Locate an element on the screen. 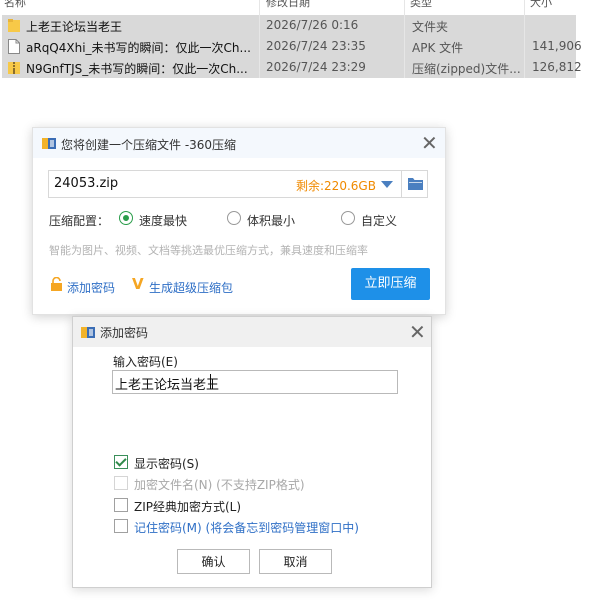 The width and height of the screenshot is (595, 615). encrypt-filename-label: 加密文件名(N) (不支持ZIP格式) is located at coordinates (219, 485).